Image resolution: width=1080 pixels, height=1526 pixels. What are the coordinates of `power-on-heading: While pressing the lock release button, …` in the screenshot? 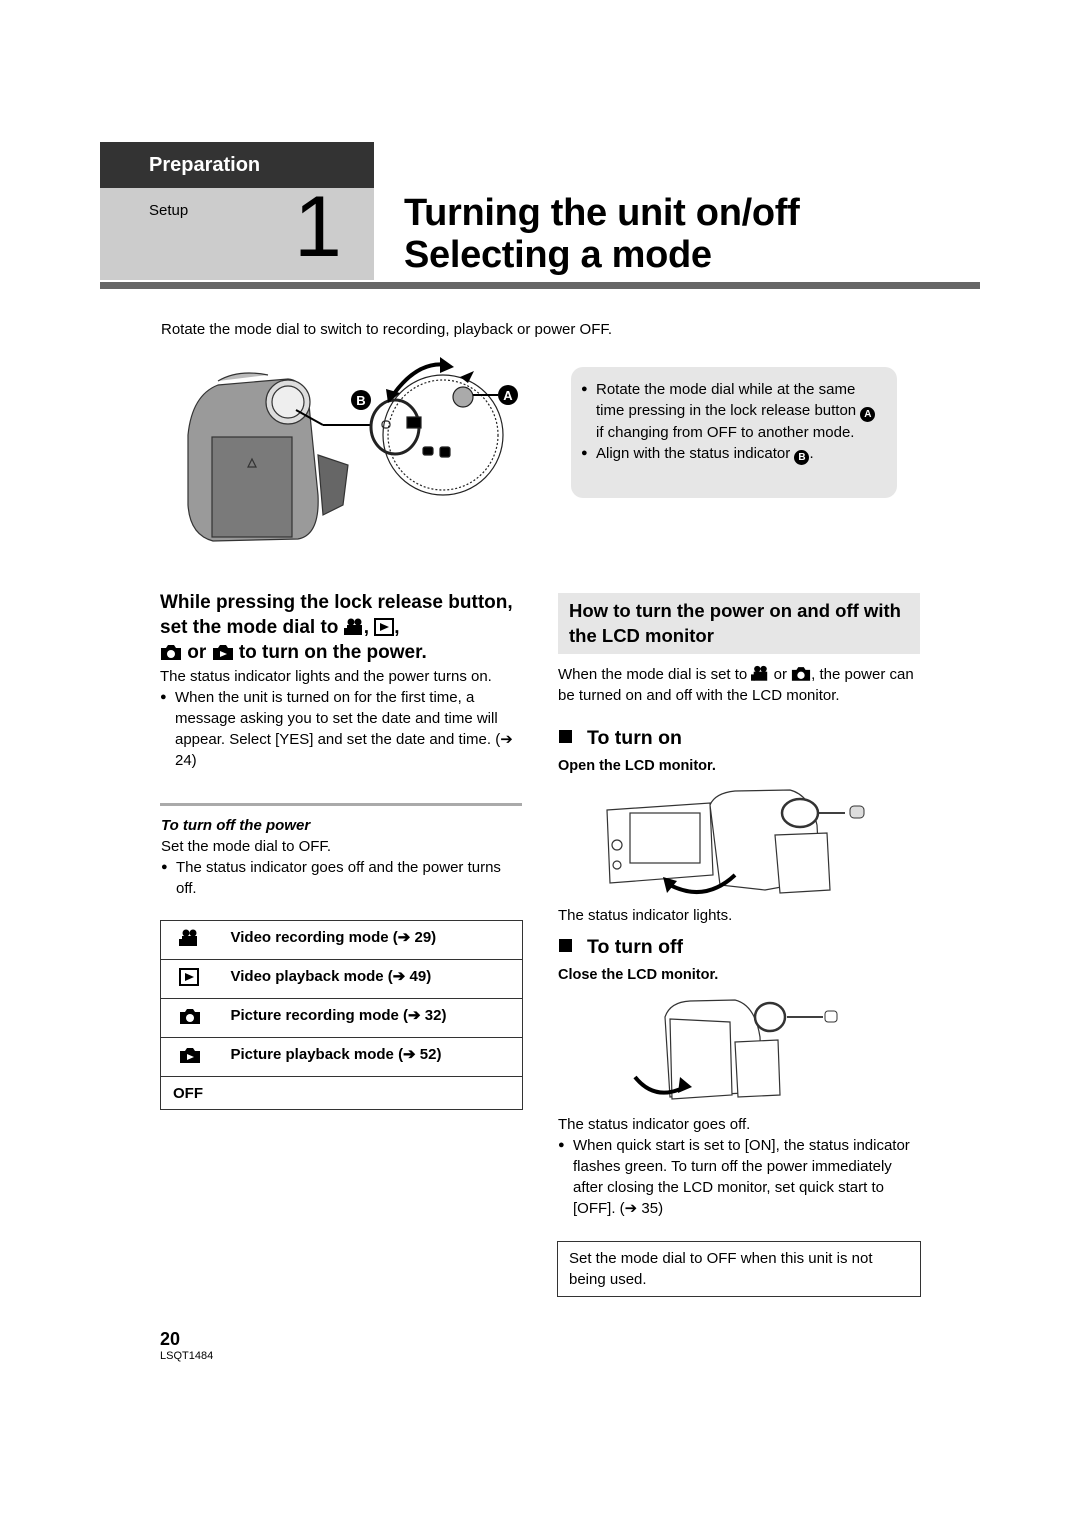 It's located at (336, 627).